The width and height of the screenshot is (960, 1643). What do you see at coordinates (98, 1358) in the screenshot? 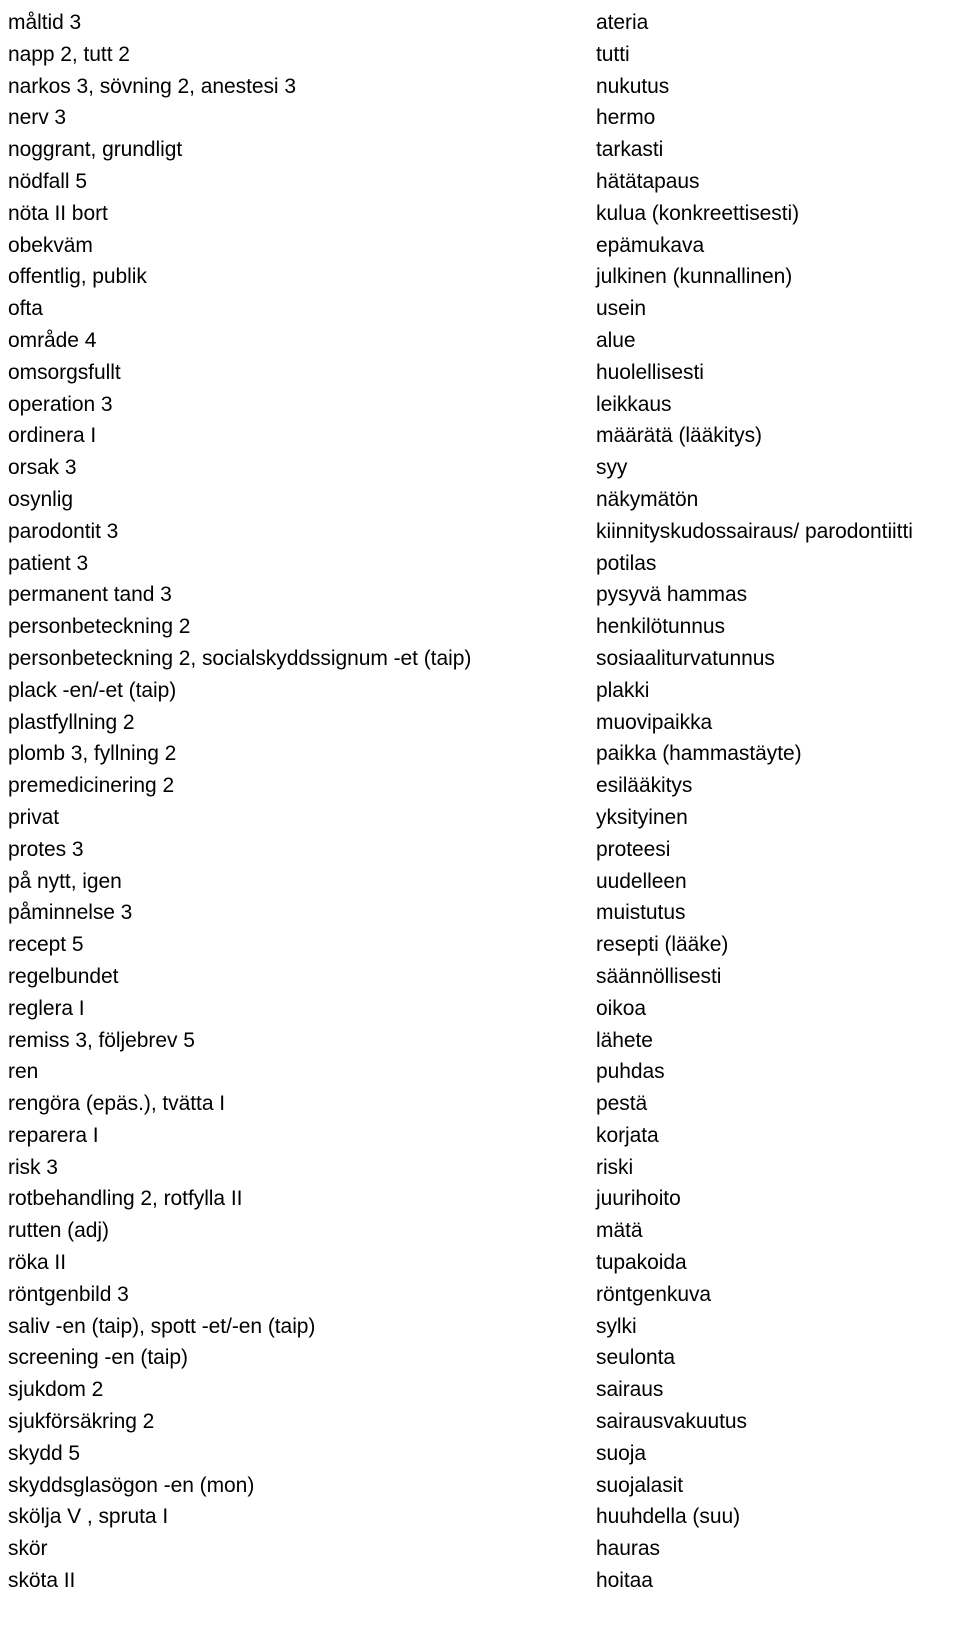
I see `glossary-term: screening -en (taip)` at bounding box center [98, 1358].